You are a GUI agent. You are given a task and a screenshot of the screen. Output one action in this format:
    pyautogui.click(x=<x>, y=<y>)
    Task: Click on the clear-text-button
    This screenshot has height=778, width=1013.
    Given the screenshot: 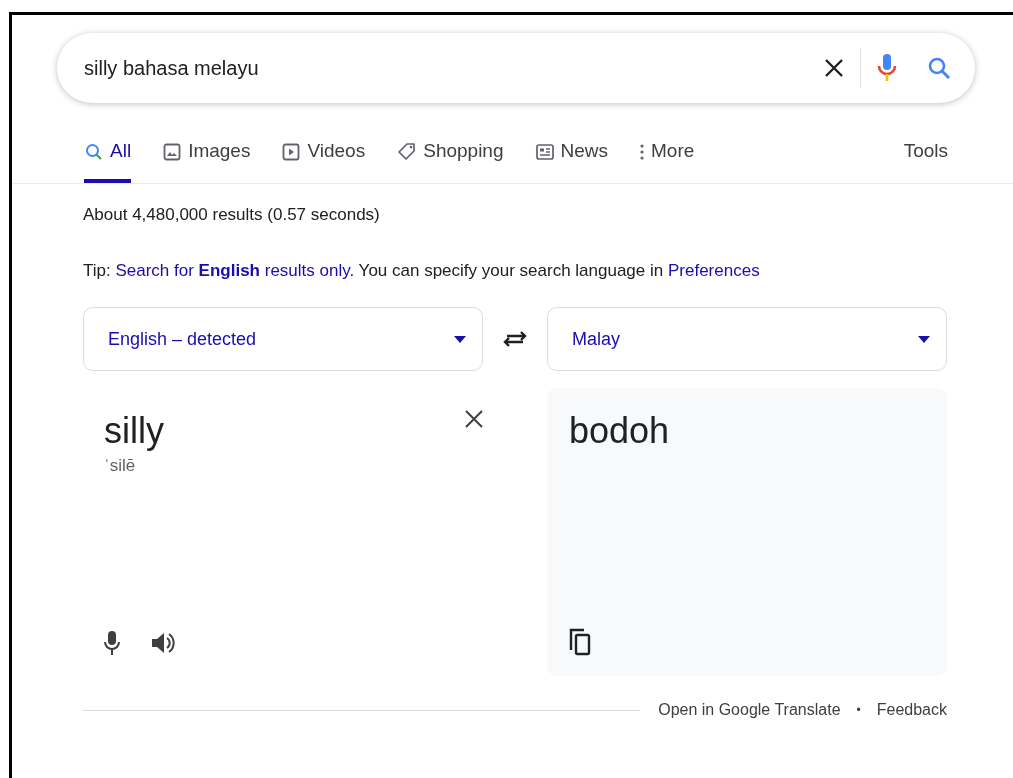 What is the action you would take?
    pyautogui.click(x=474, y=419)
    